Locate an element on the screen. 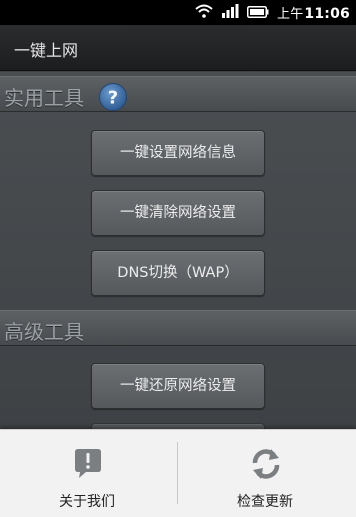 This screenshot has width=356, height=517. one-click-setup-button: 一键设置网络信息 is located at coordinates (178, 153).